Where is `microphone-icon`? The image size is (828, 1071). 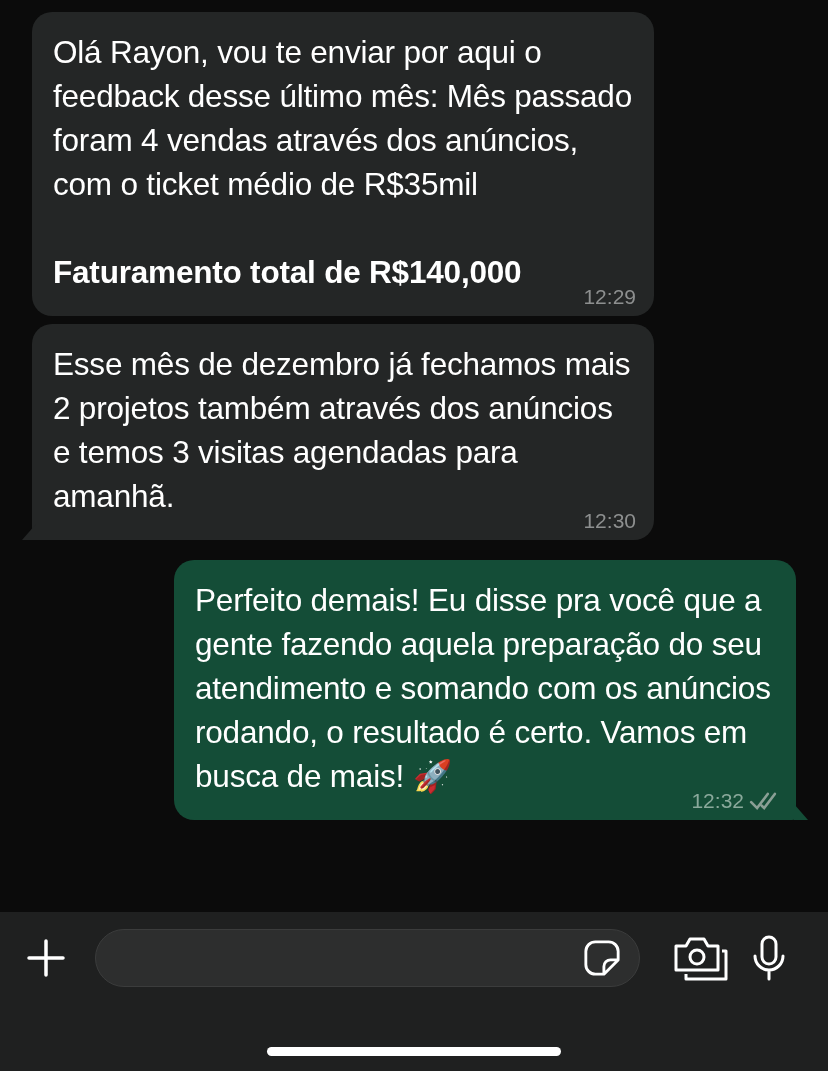 microphone-icon is located at coordinates (769, 958).